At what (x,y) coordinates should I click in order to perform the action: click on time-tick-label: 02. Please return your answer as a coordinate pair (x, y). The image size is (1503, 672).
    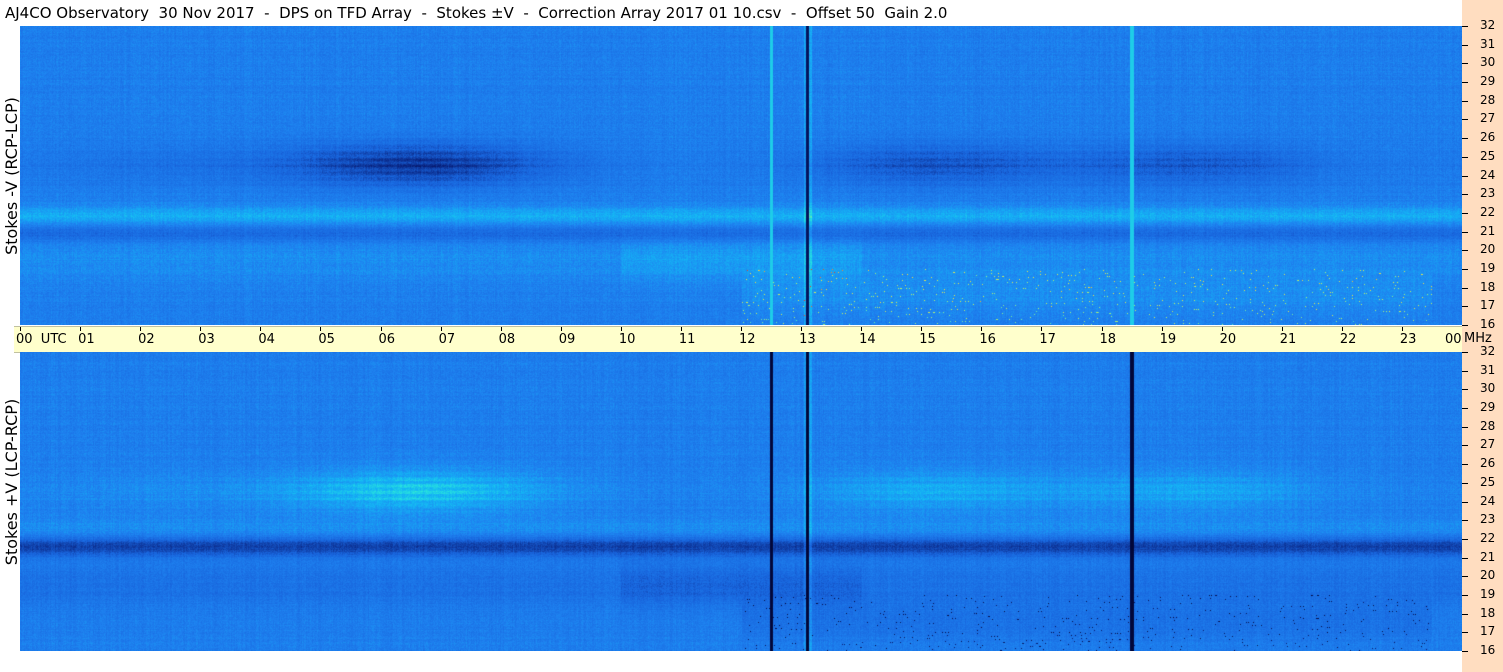
    Looking at the image, I should click on (146, 339).